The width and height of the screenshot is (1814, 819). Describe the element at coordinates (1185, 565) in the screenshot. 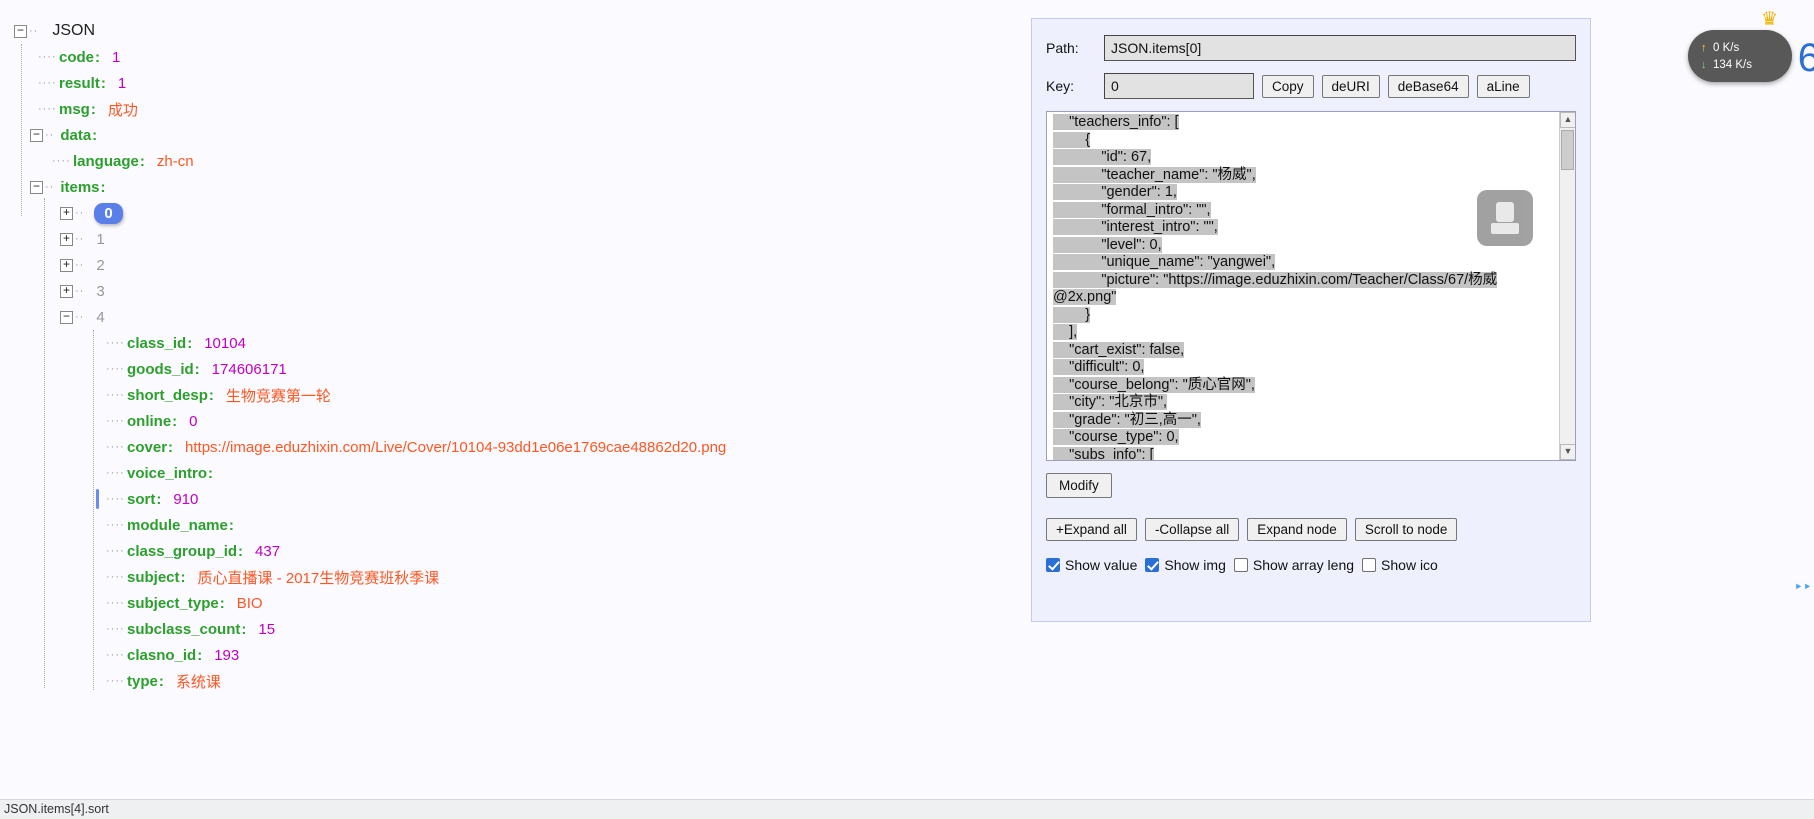

I see `checkbox-show-img: Show img` at that location.